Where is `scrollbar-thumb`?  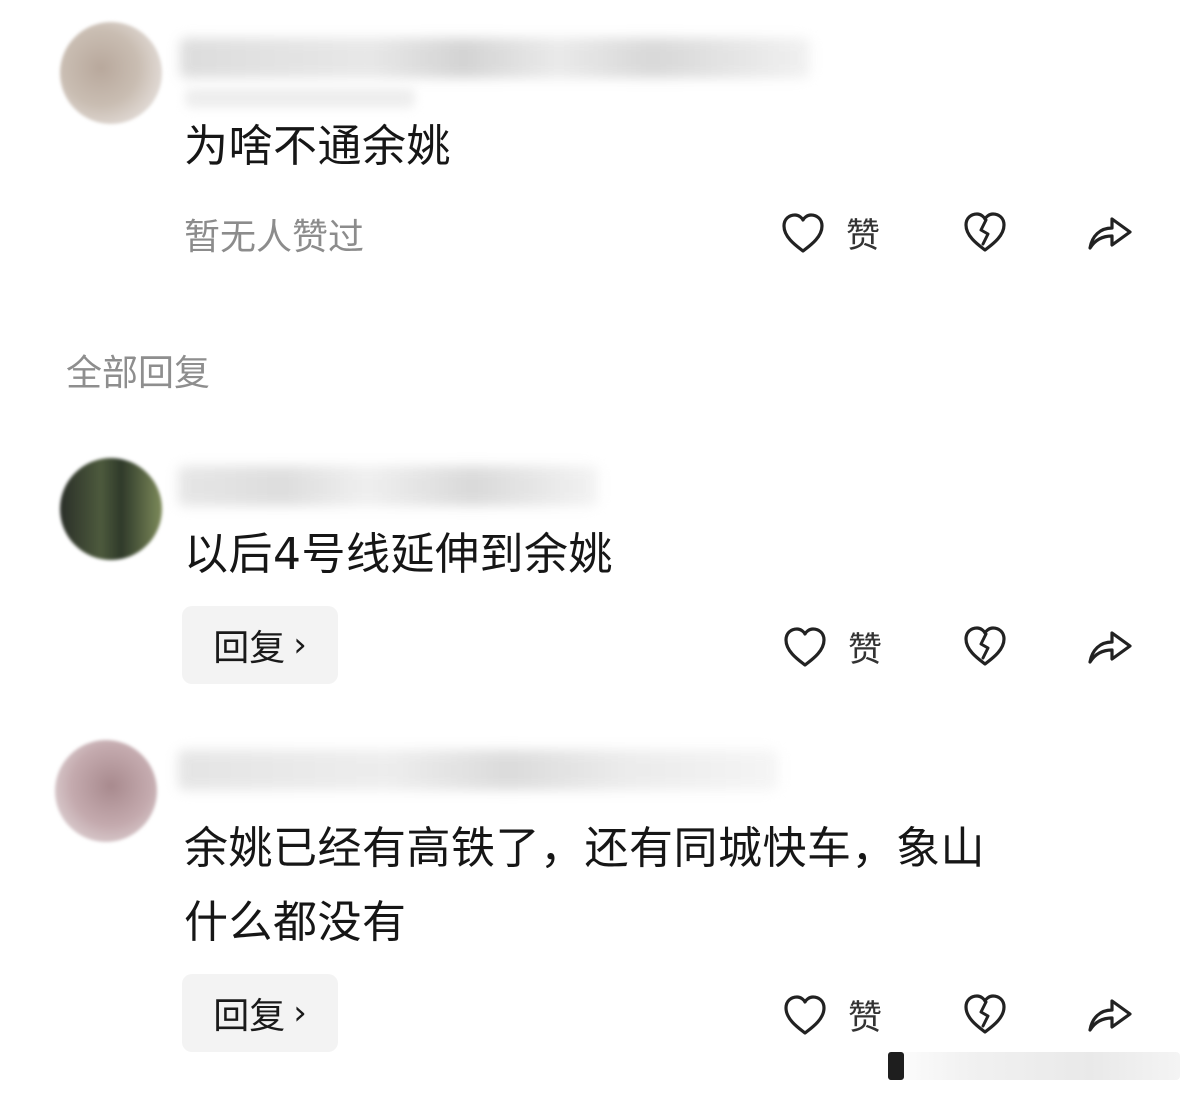 scrollbar-thumb is located at coordinates (896, 1066).